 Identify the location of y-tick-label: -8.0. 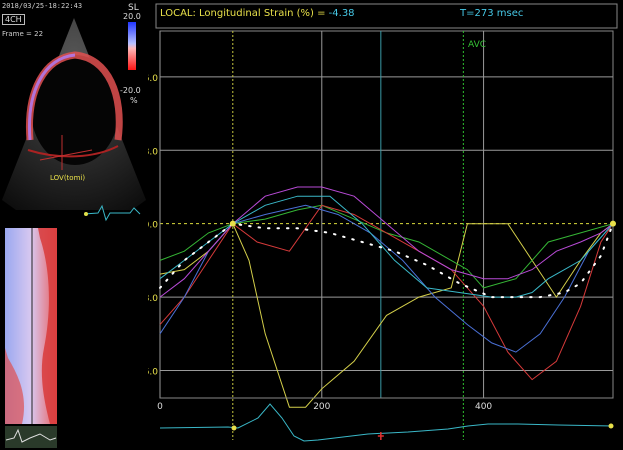
(153, 299).